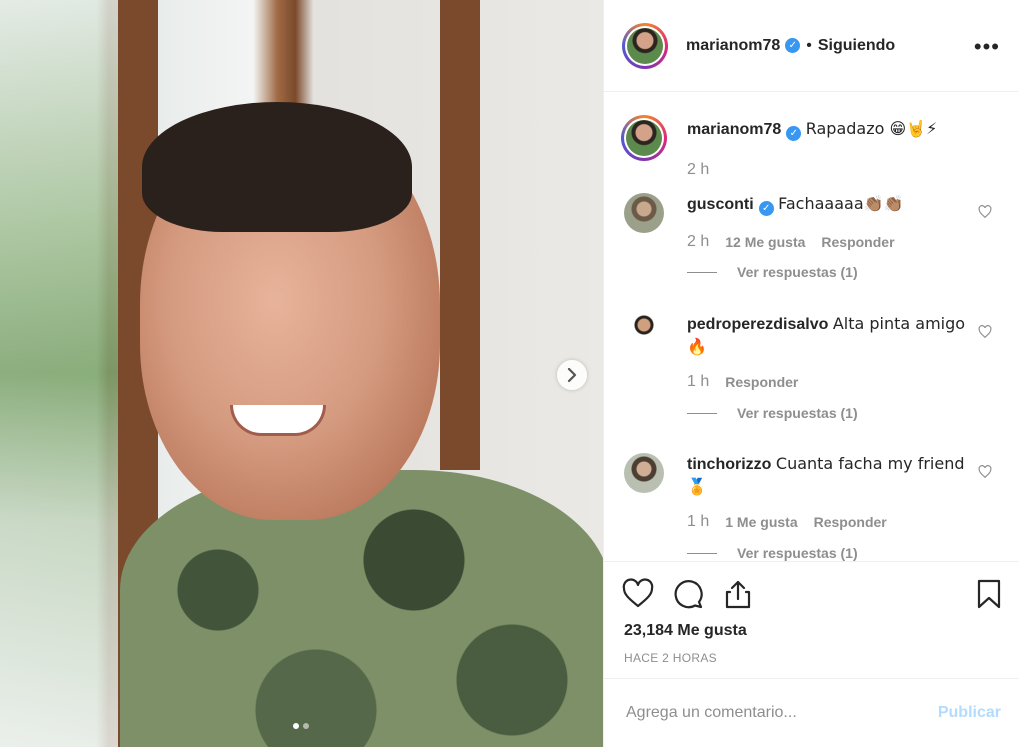 The height and width of the screenshot is (747, 1018). I want to click on caption-username: marianom78, so click(734, 129).